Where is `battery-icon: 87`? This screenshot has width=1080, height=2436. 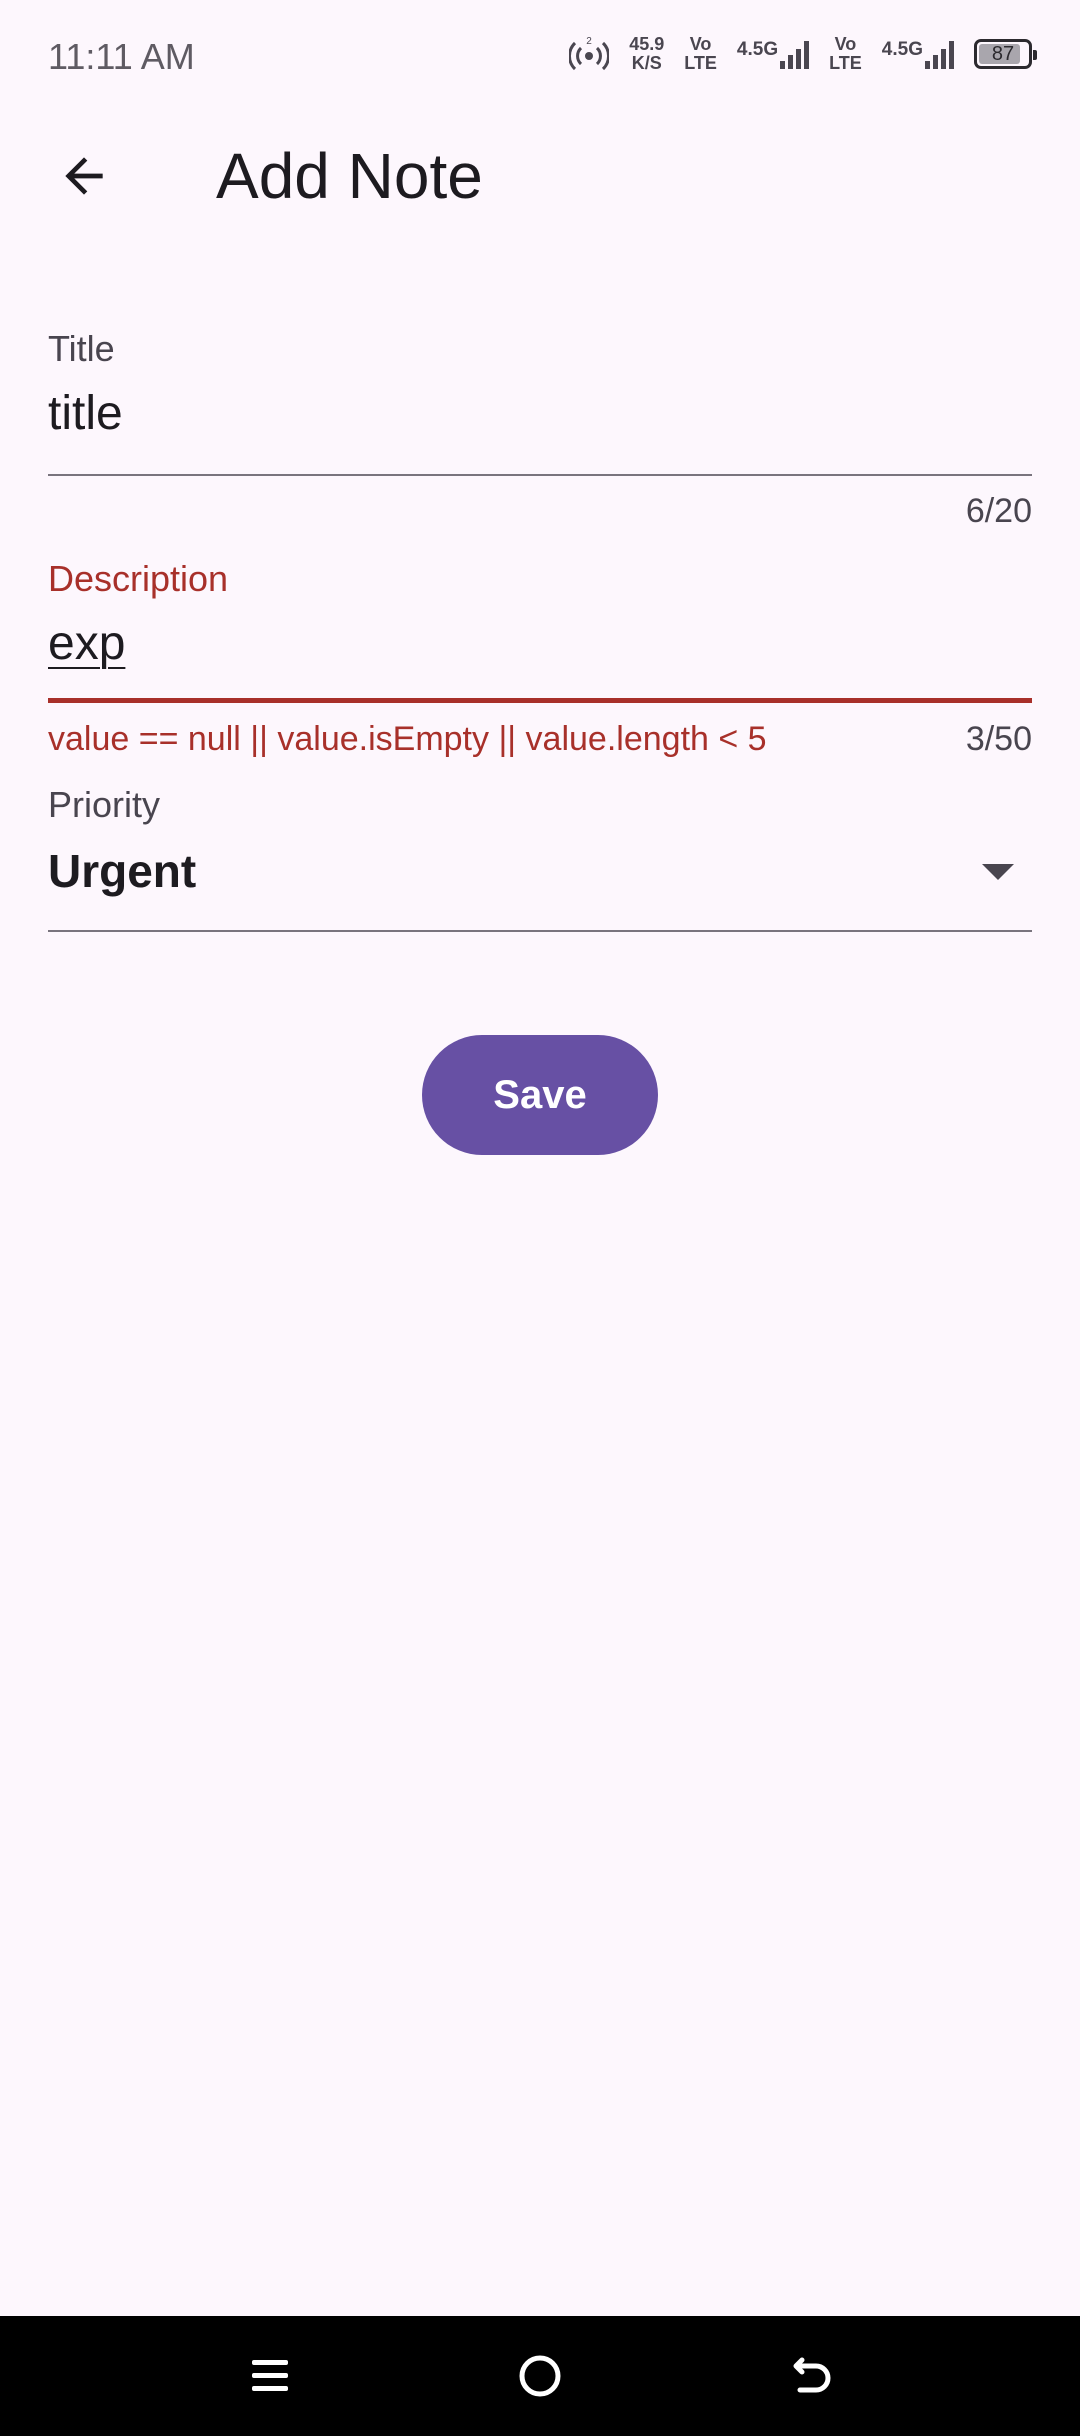
battery-icon: 87 is located at coordinates (1005, 54).